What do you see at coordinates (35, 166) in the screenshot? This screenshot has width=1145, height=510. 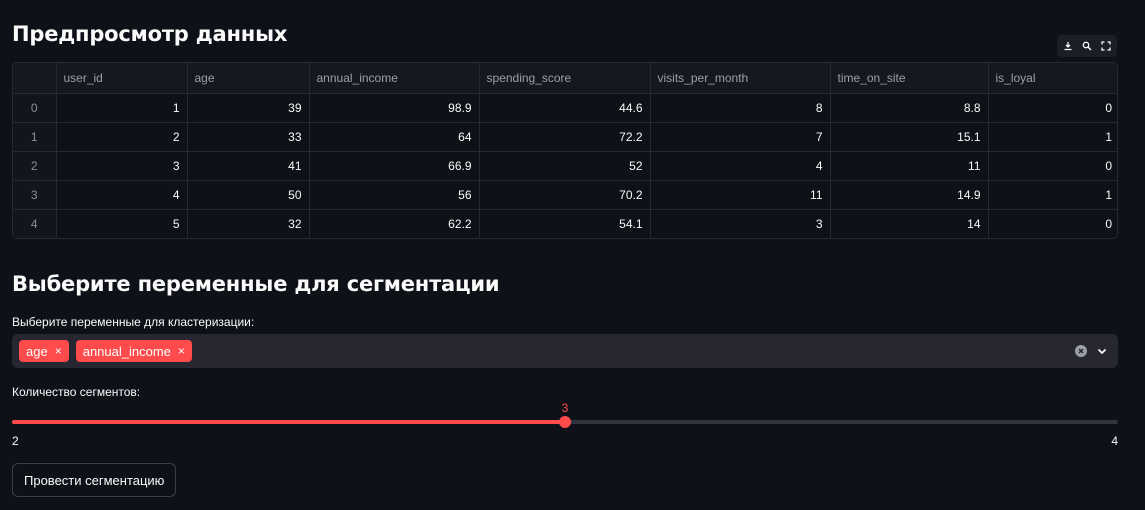 I see `row-index: 2` at bounding box center [35, 166].